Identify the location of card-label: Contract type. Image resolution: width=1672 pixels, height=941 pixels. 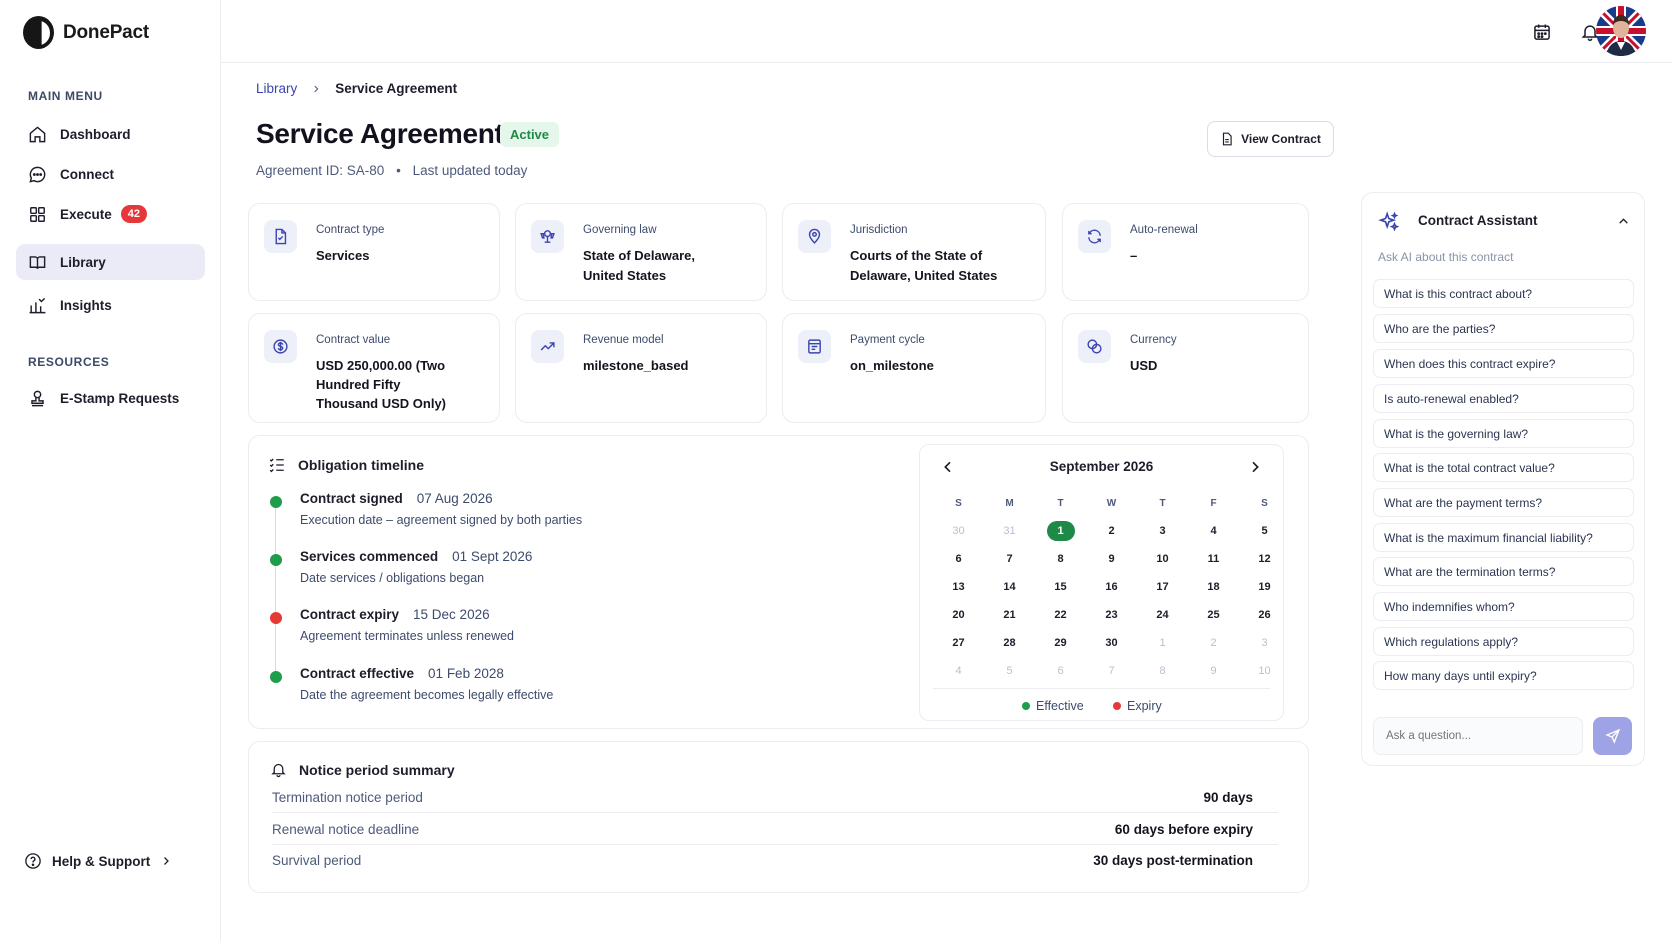
(350, 230).